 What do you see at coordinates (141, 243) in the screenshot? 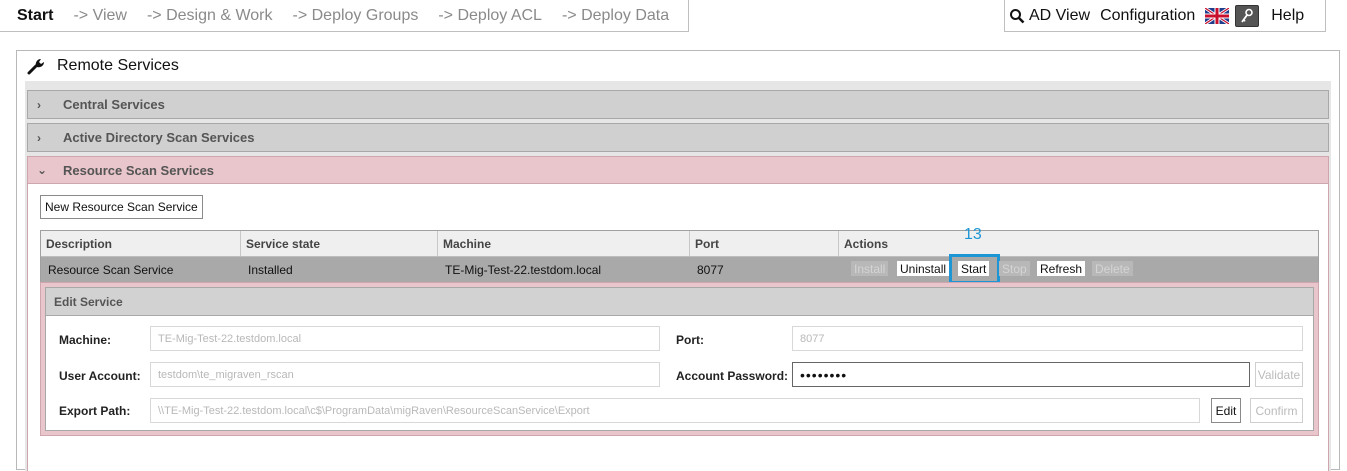
I see `column-header-description: Description` at bounding box center [141, 243].